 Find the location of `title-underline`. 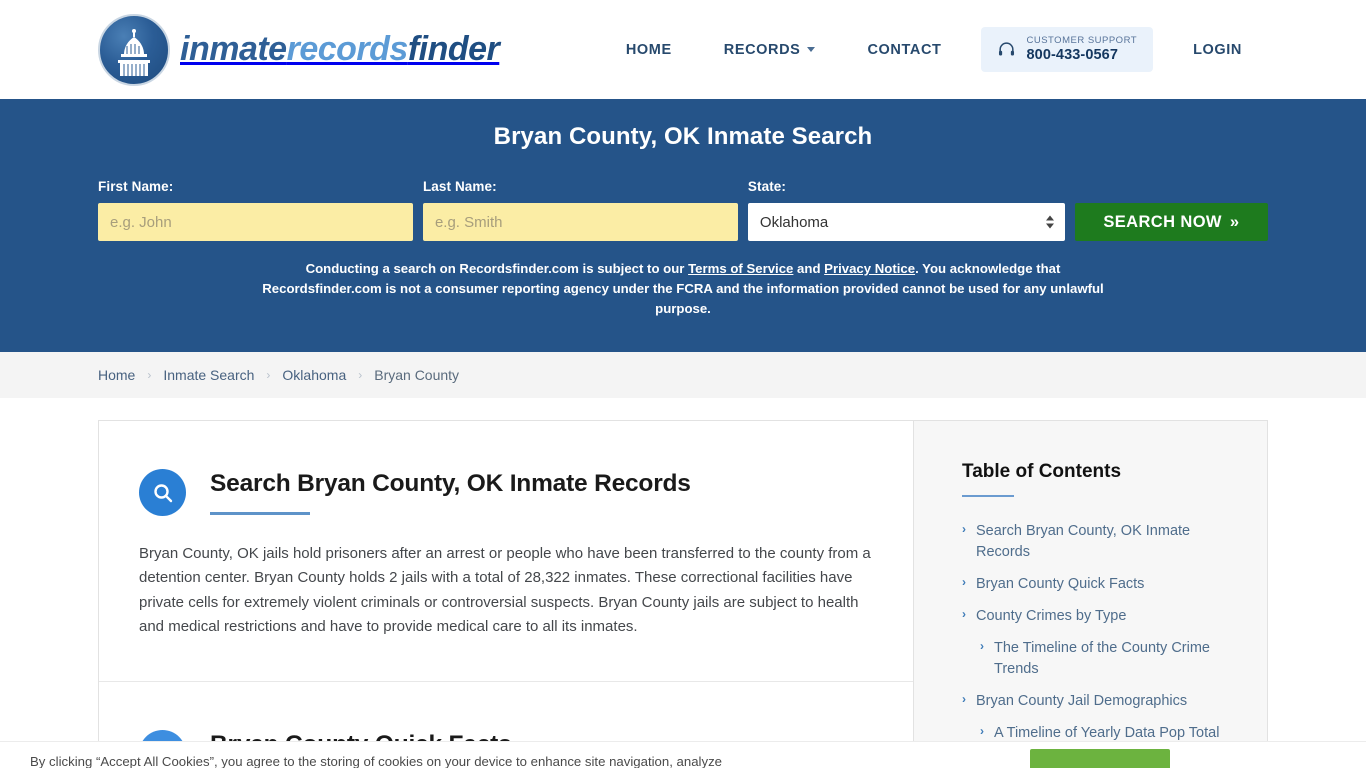

title-underline is located at coordinates (260, 513).